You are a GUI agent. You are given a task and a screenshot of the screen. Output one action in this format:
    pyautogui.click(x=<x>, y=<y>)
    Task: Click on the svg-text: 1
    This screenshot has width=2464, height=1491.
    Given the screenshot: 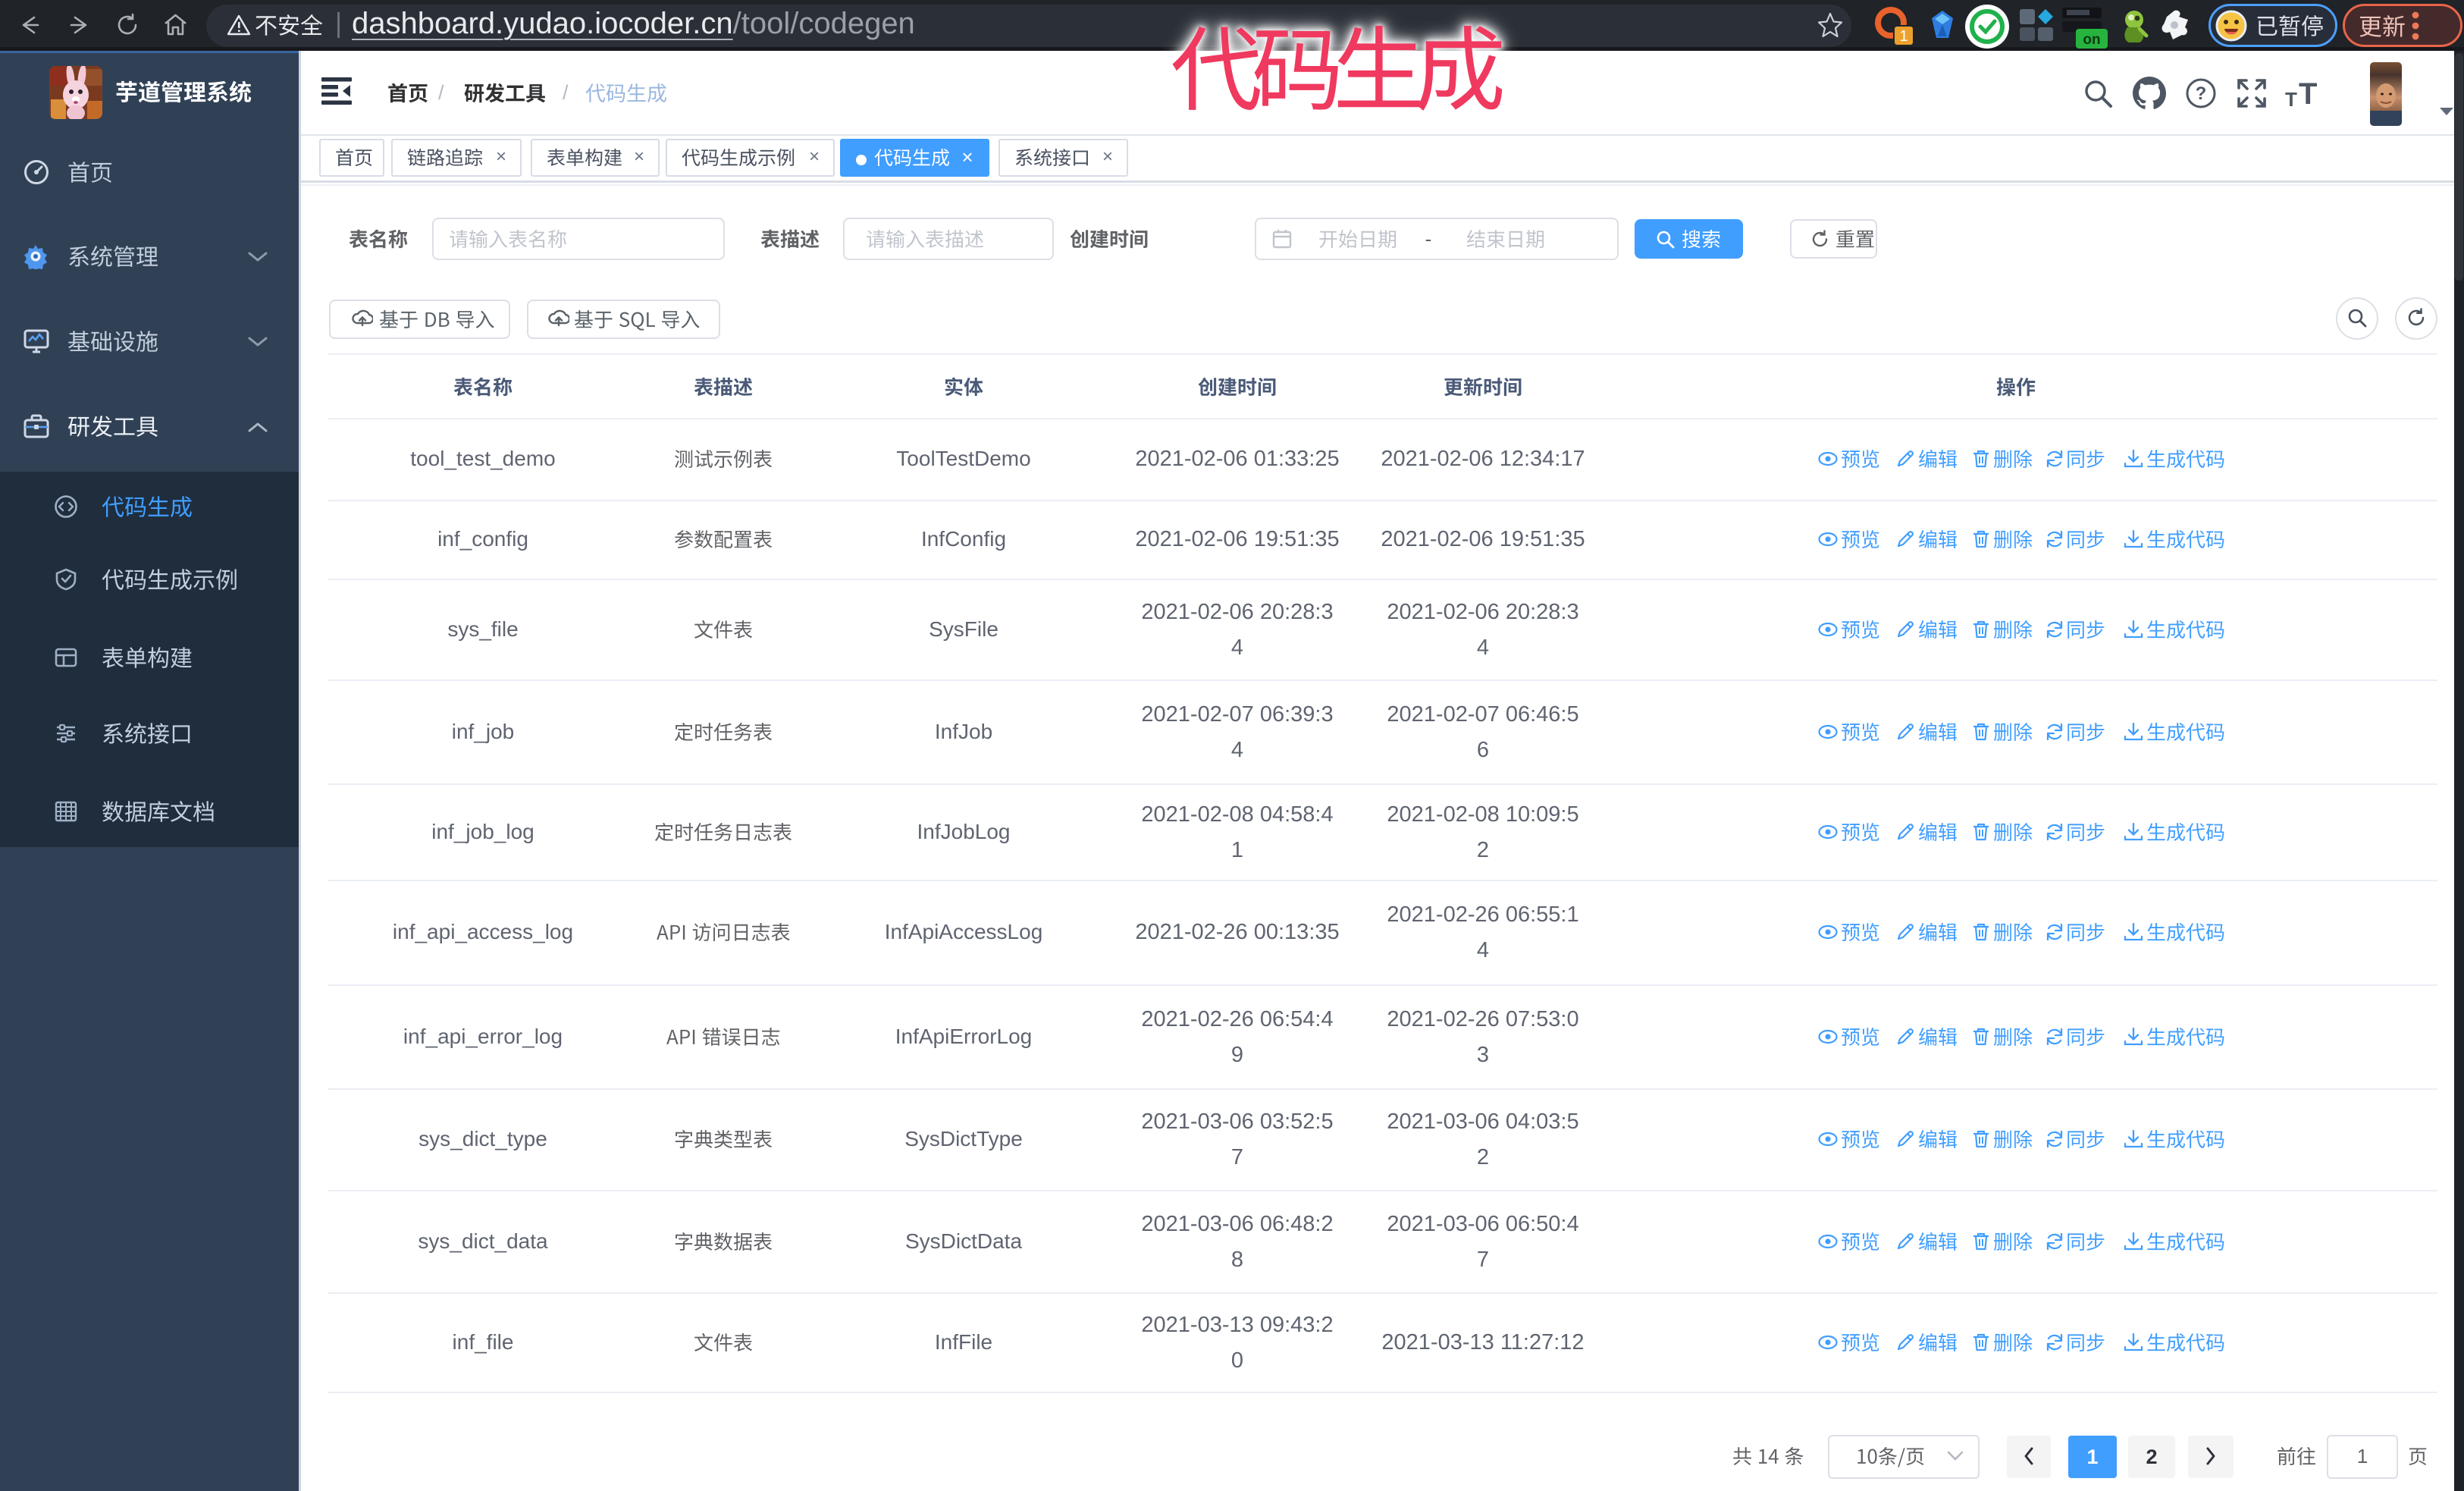 What is the action you would take?
    pyautogui.click(x=1903, y=36)
    